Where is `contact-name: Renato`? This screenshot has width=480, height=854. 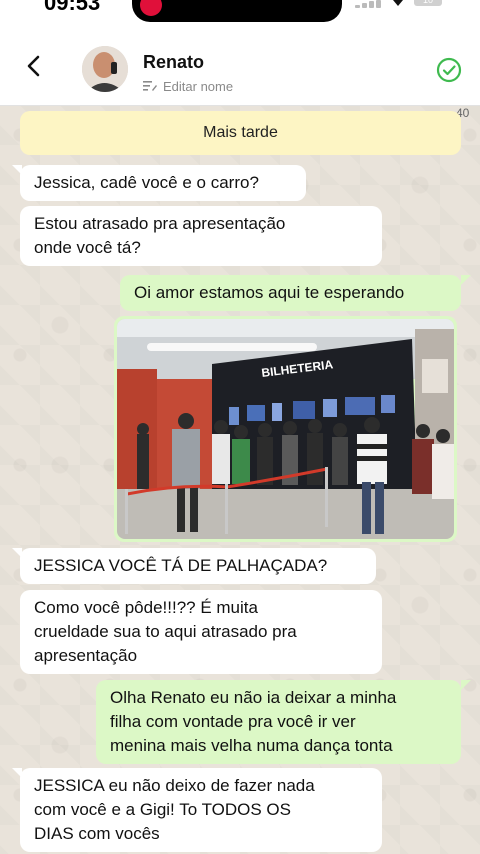 contact-name: Renato is located at coordinates (173, 62).